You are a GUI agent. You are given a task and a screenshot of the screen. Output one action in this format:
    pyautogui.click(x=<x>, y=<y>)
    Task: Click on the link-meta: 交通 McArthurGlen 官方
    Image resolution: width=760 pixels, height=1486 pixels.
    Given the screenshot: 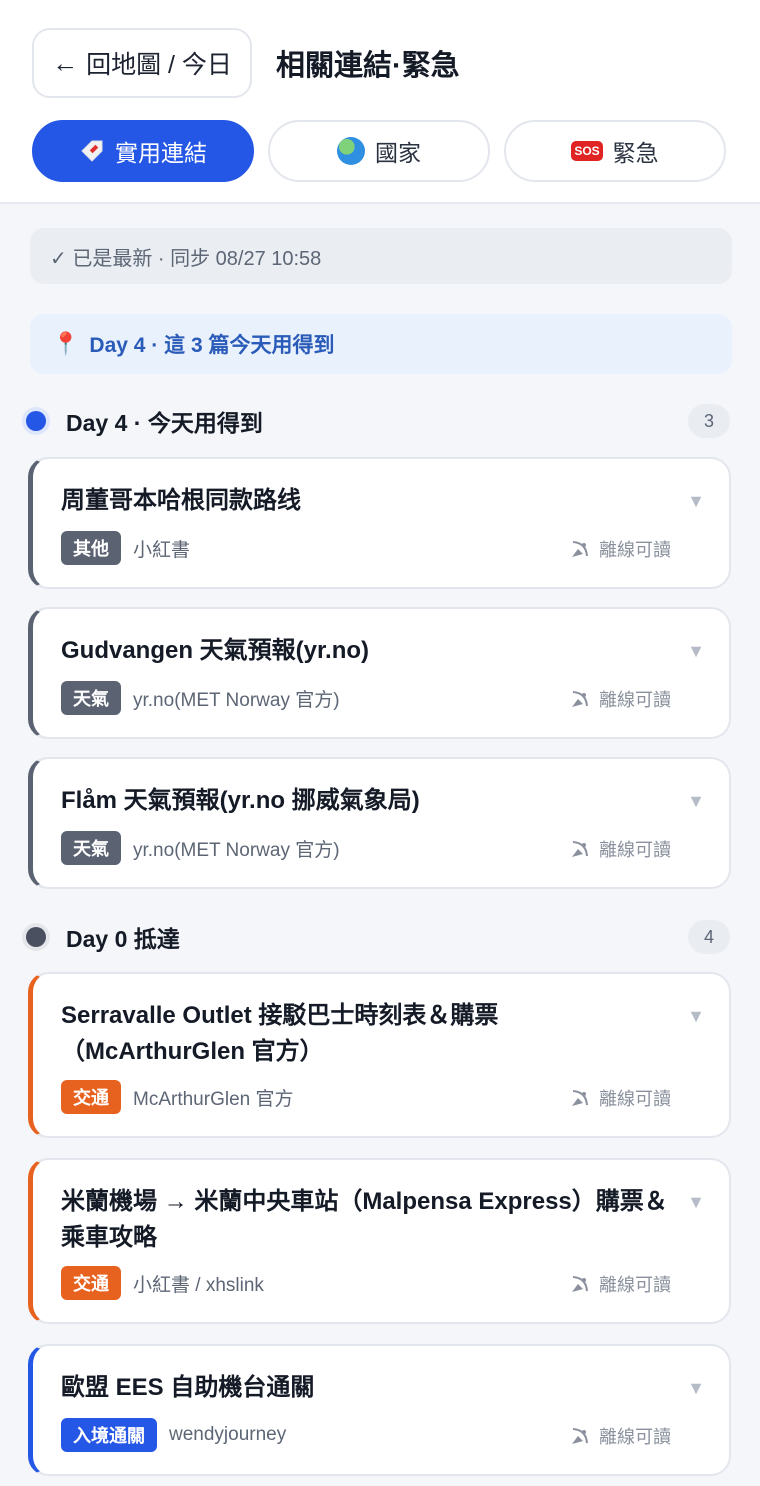 What is the action you would take?
    pyautogui.click(x=177, y=1097)
    